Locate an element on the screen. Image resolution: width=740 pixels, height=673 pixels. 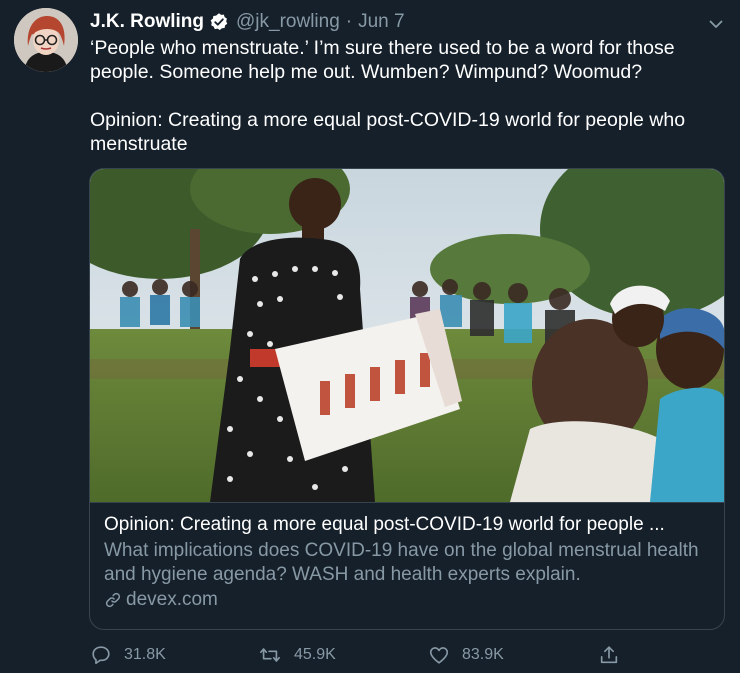
link-icon is located at coordinates (113, 600).